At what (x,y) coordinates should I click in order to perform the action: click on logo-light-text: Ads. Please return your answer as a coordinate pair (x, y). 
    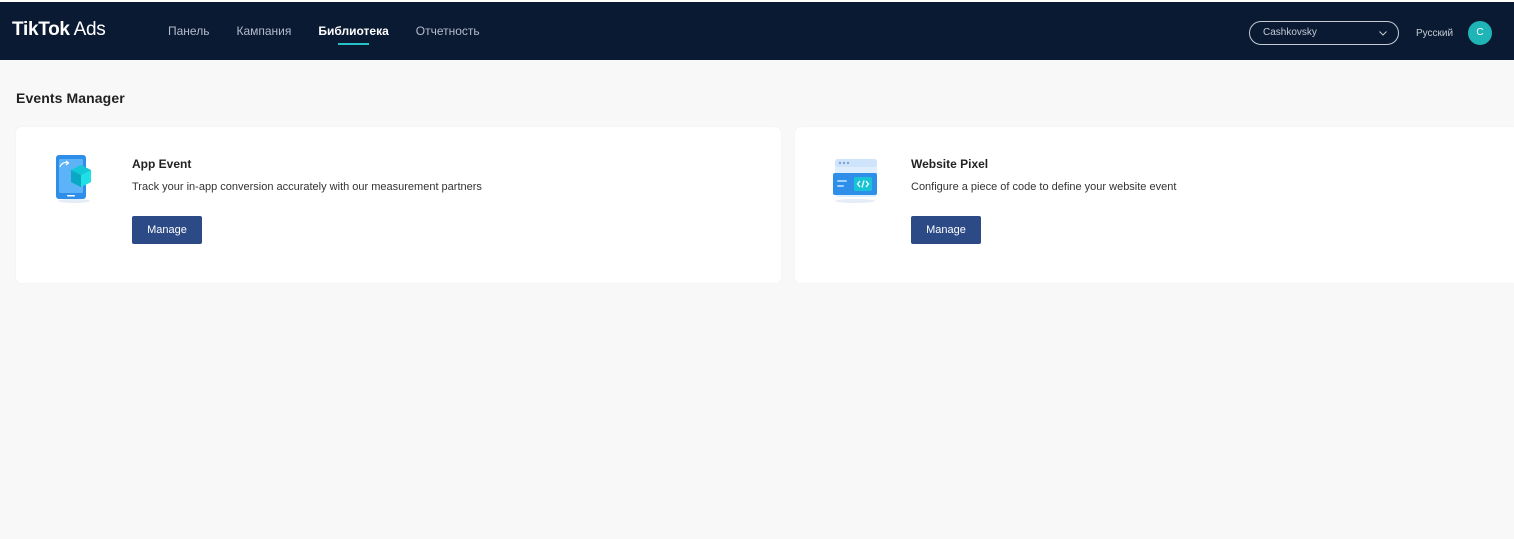
    Looking at the image, I should click on (87, 29).